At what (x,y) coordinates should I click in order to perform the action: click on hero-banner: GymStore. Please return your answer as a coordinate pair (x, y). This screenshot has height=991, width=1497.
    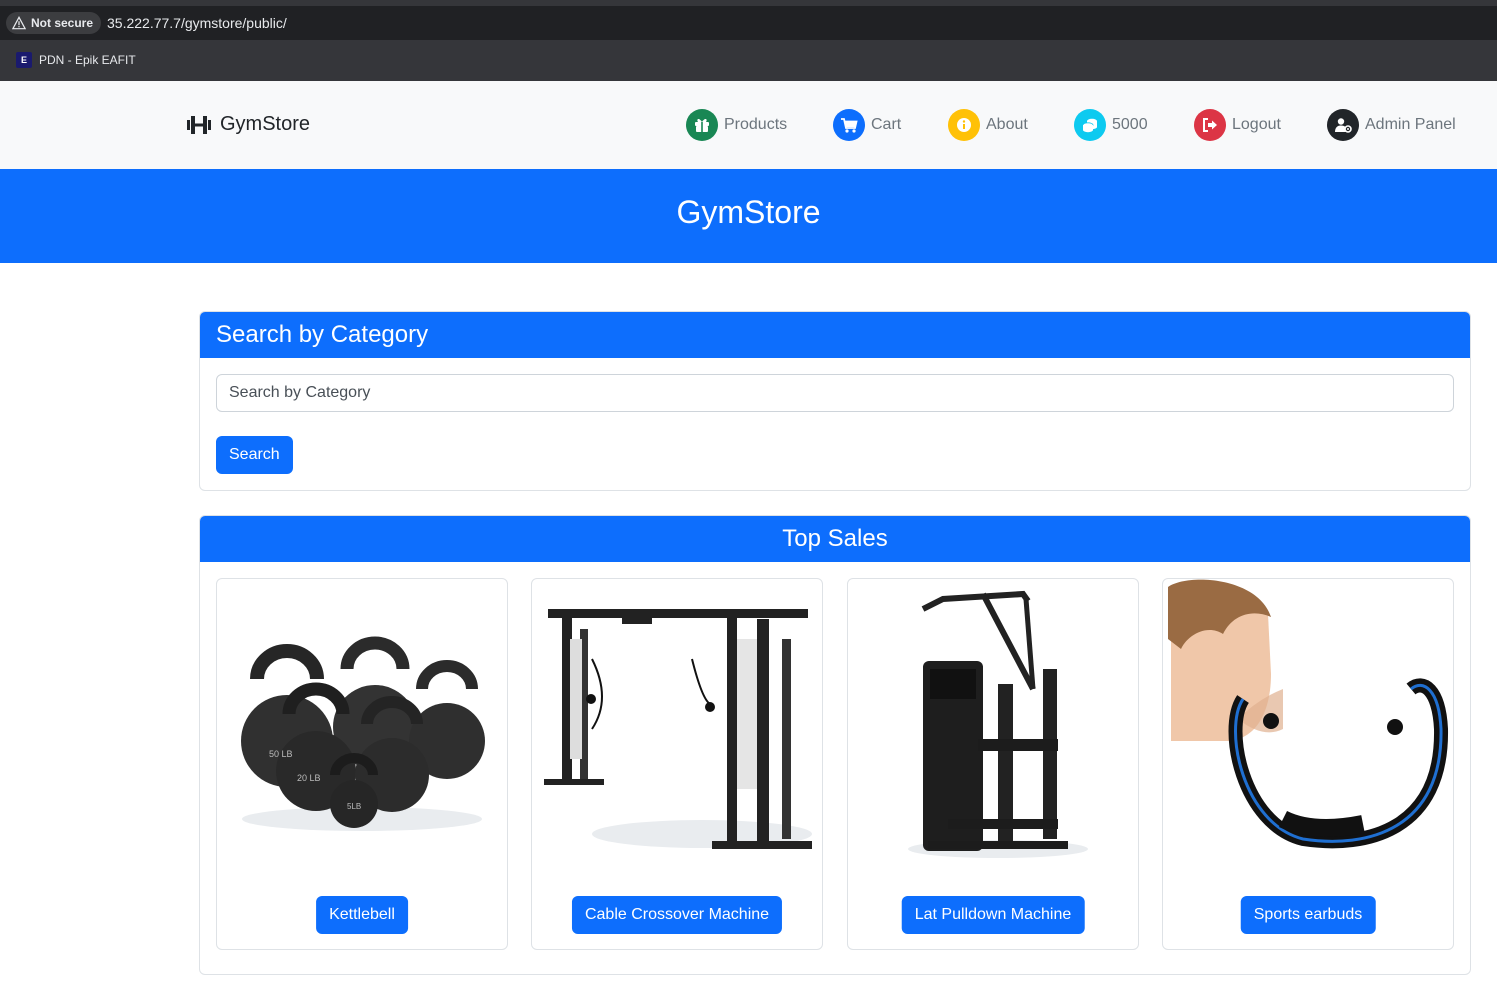
    Looking at the image, I should click on (748, 216).